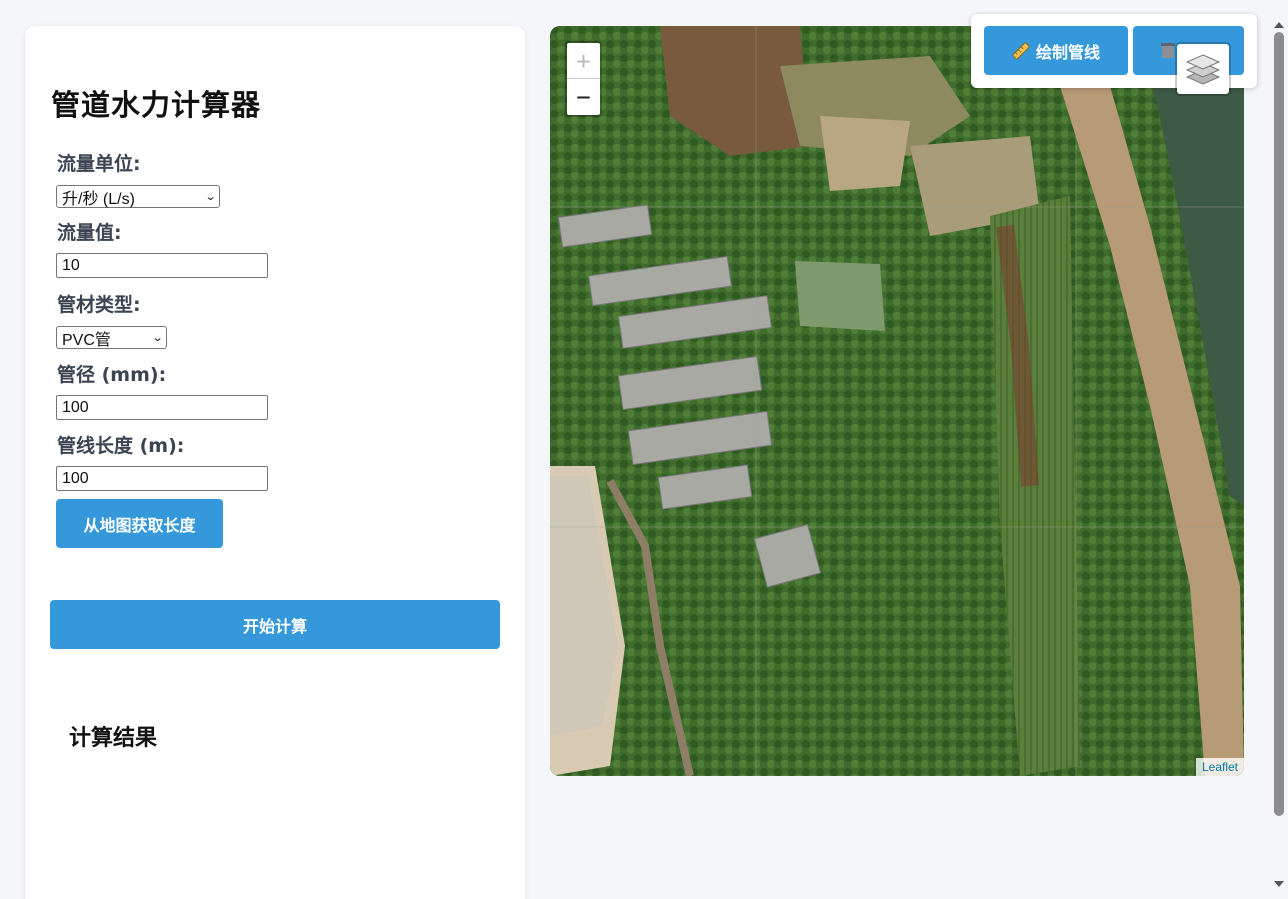 The height and width of the screenshot is (899, 1288). Describe the element at coordinates (1279, 25) in the screenshot. I see `scroll-up-arrow-icon` at that location.